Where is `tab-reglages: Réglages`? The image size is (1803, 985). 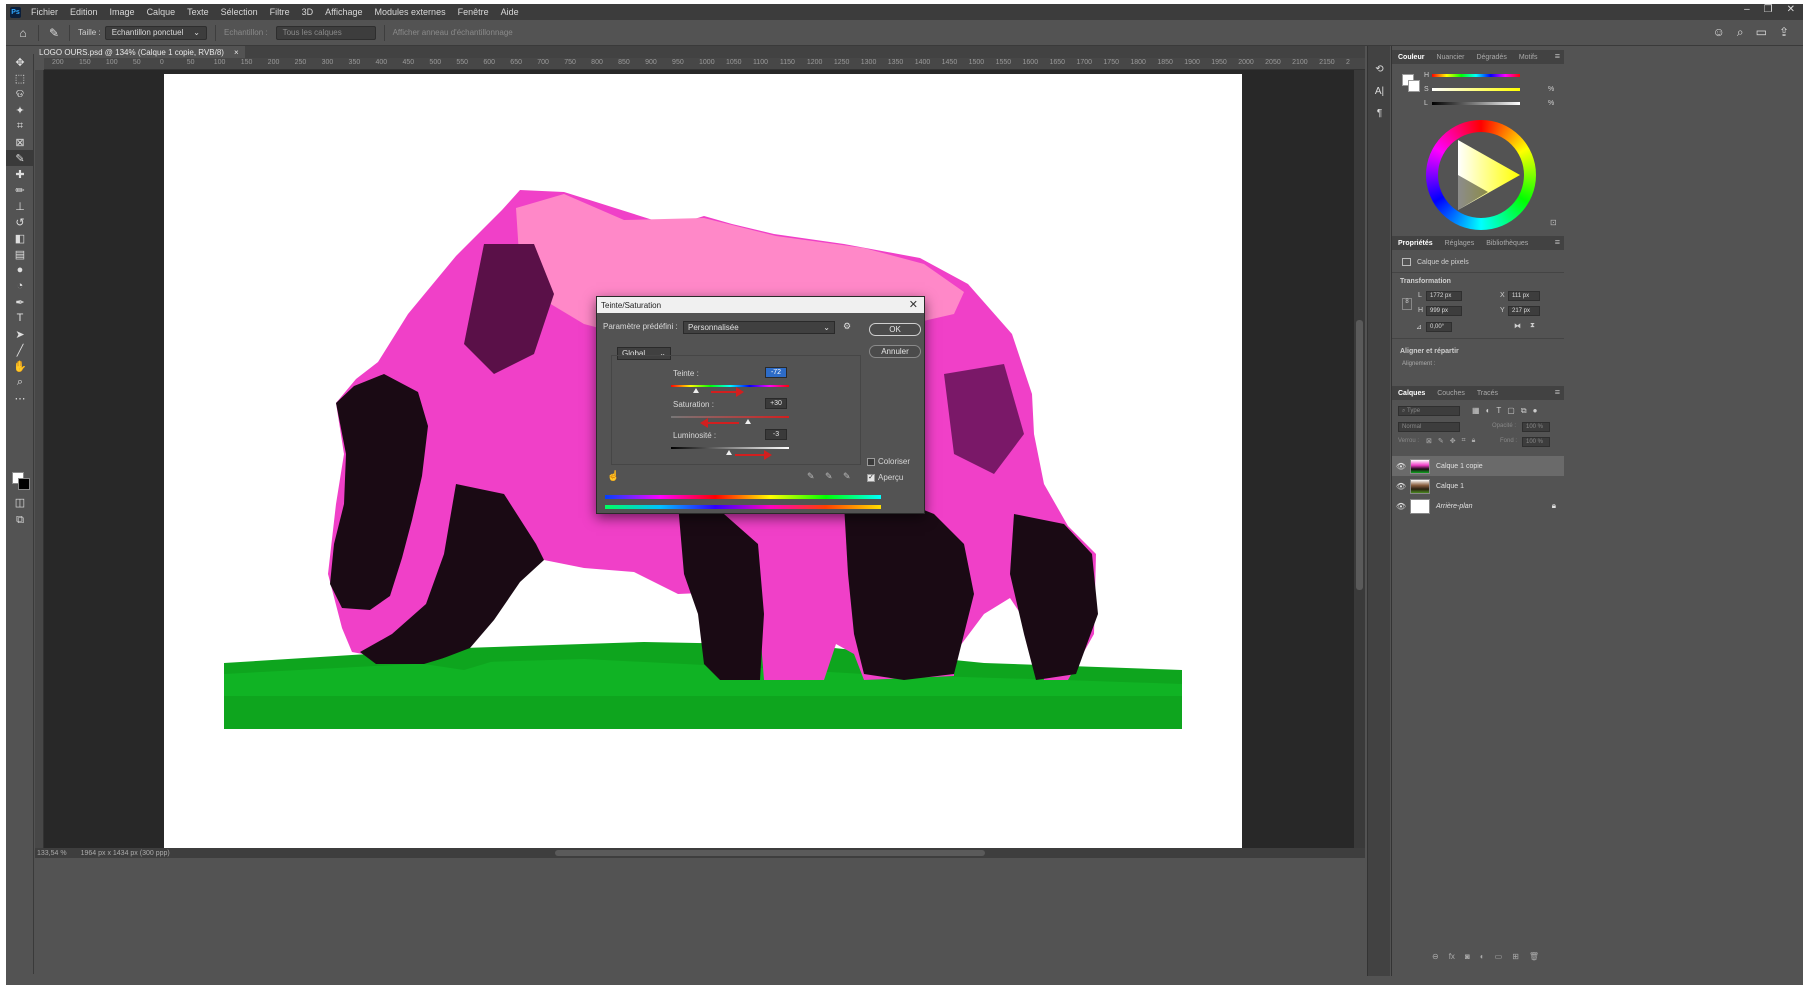 tab-reglages: Réglages is located at coordinates (1460, 243).